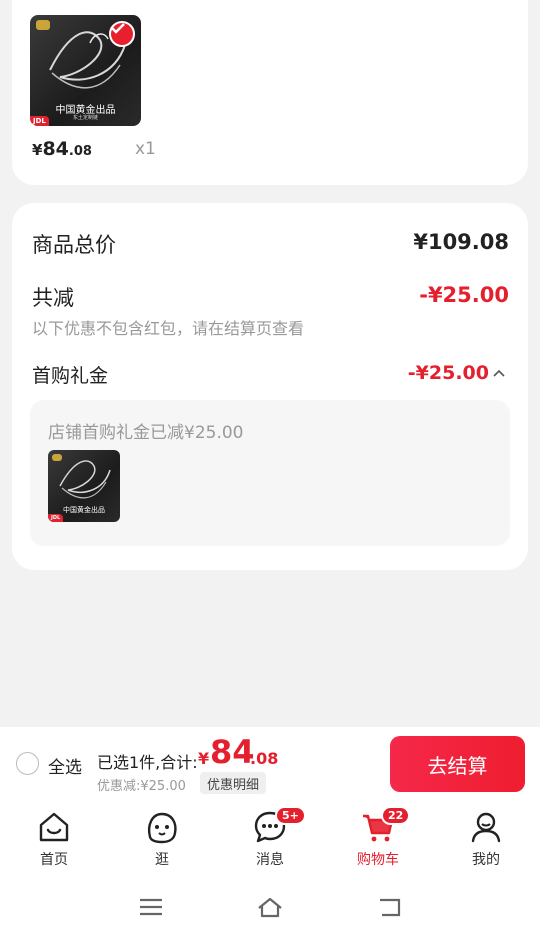 The image size is (540, 940). I want to click on face-icon, so click(162, 828).